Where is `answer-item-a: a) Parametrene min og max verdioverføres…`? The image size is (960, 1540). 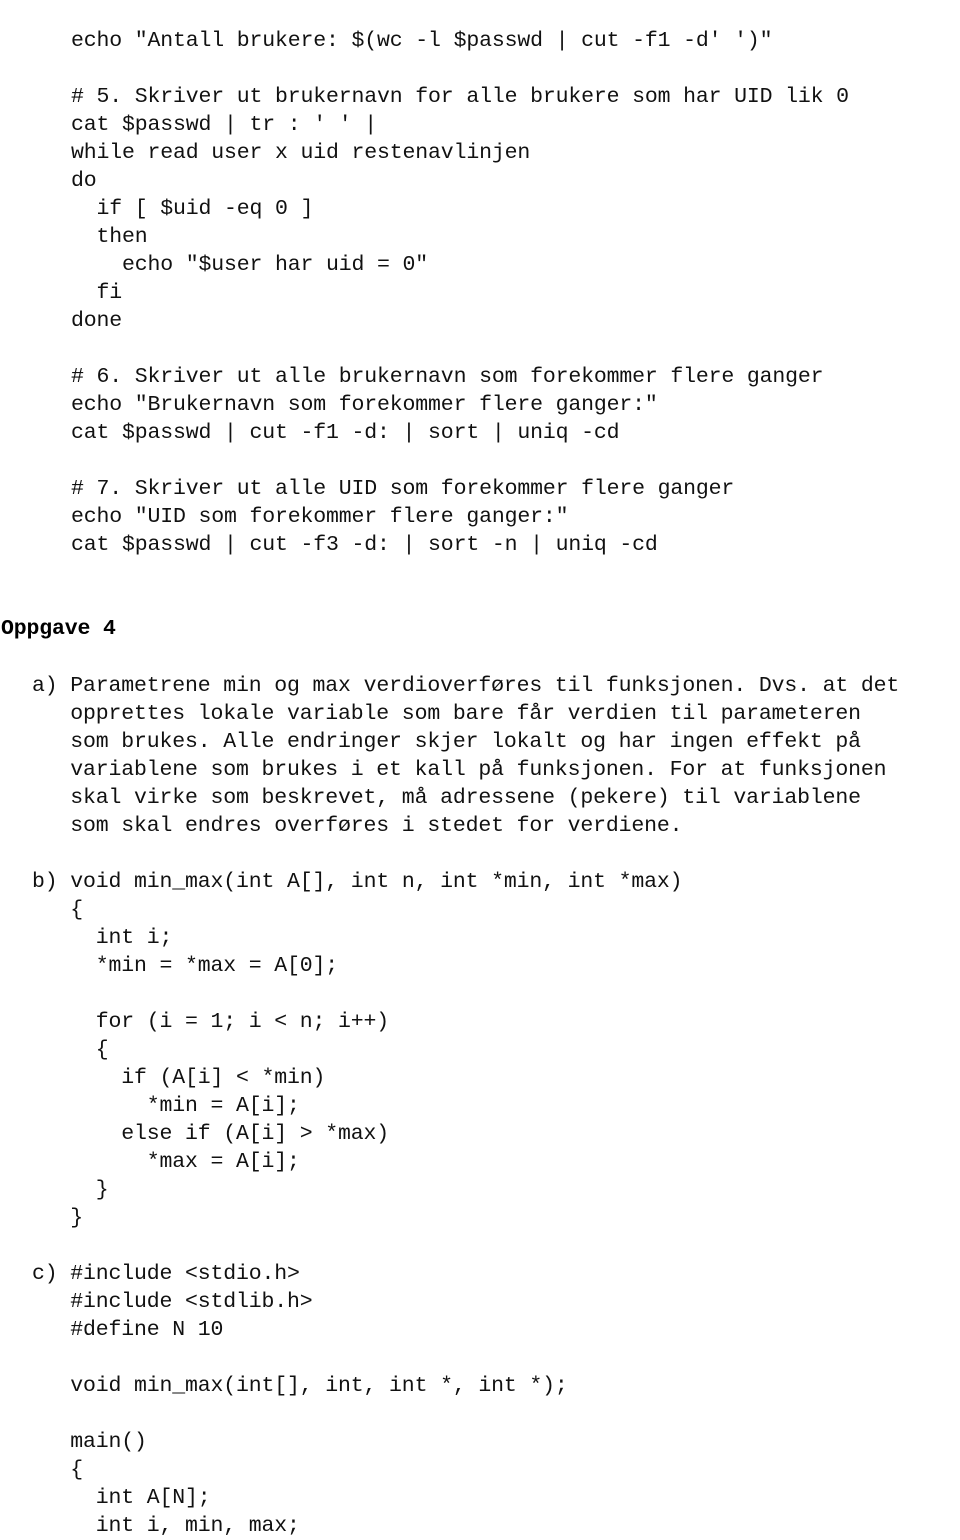 answer-item-a: a) Parametrene min og max verdioverføres… is located at coordinates (480, 756).